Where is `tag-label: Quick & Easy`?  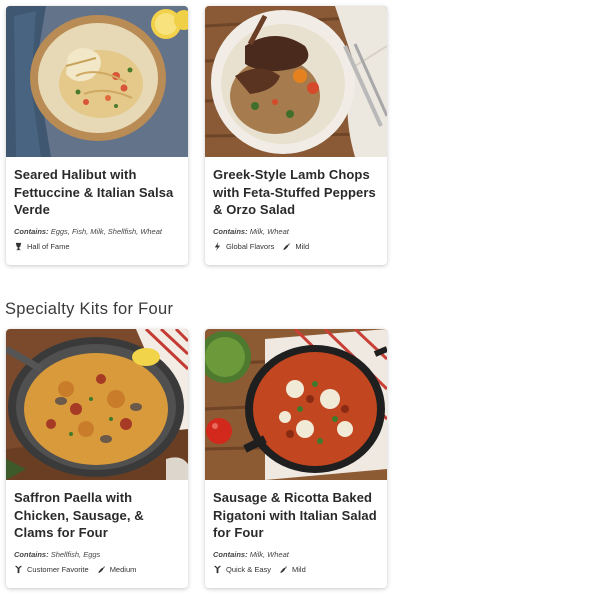
tag-label: Quick & Easy is located at coordinates (249, 569).